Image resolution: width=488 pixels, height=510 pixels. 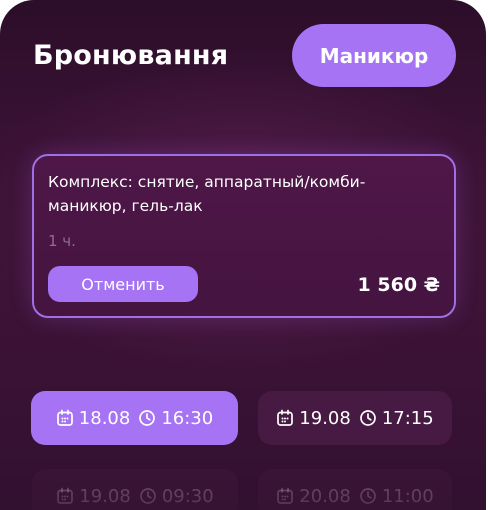 I want to click on slot-date-text: 18.08, so click(x=104, y=418).